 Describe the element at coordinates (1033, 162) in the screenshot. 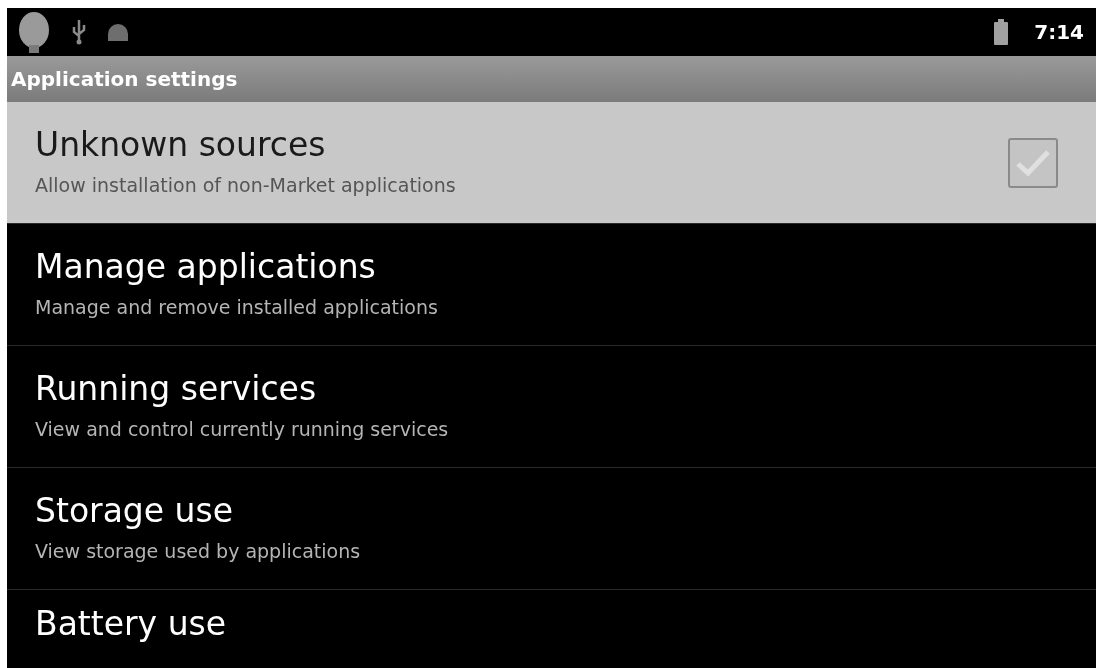

I see `checkbox` at that location.